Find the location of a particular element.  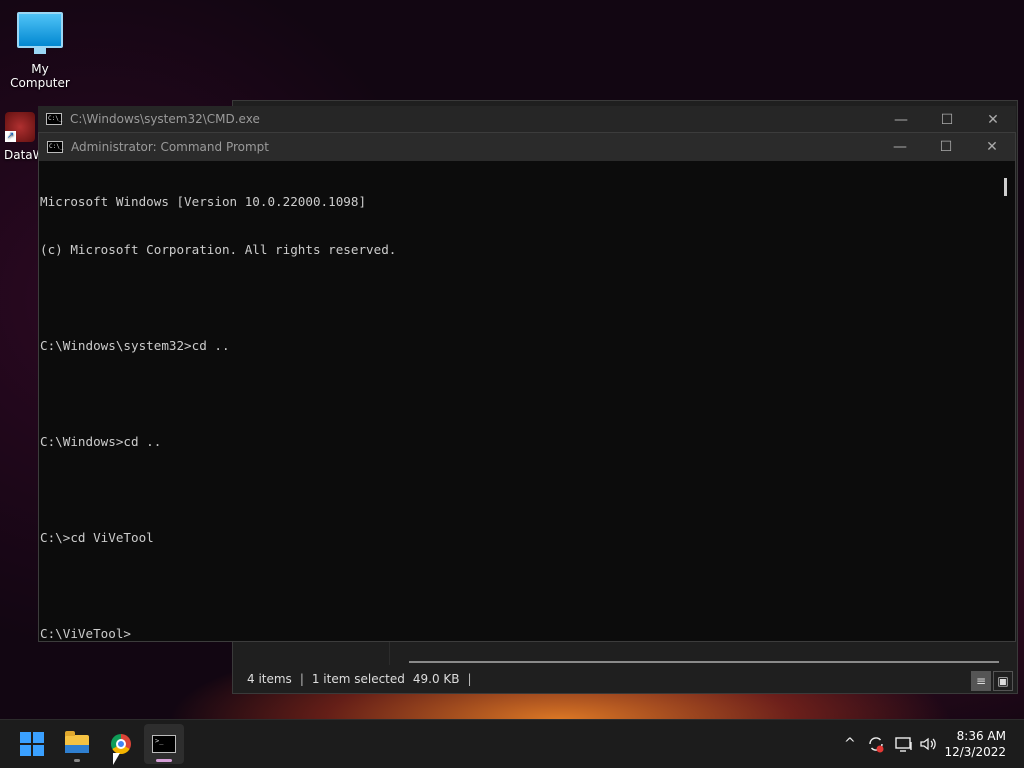

network-icon is located at coordinates (903, 744).